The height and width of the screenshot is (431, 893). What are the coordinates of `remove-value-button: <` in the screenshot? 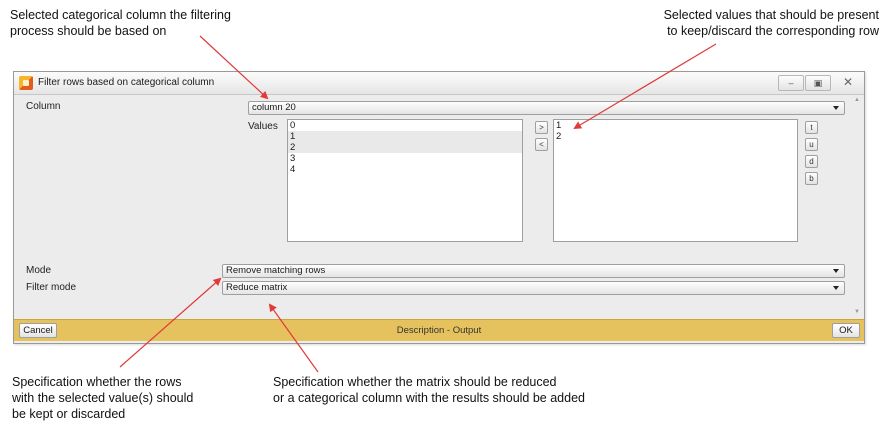 It's located at (541, 144).